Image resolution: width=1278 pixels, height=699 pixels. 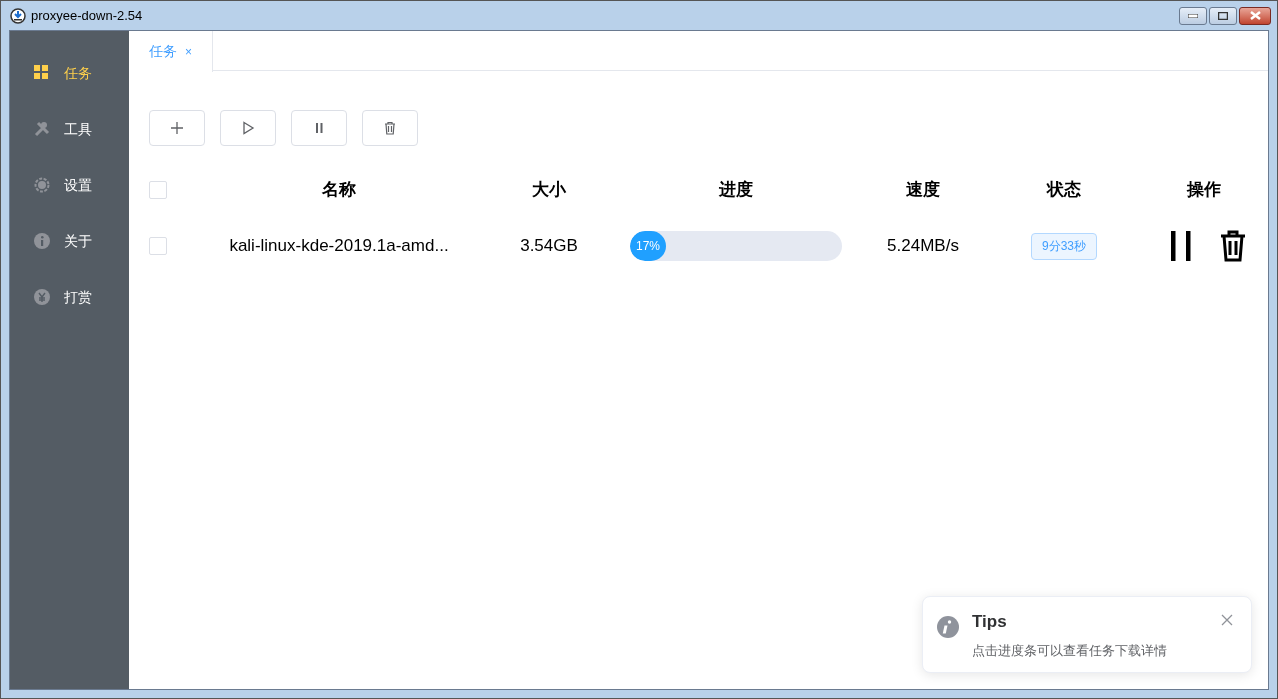 What do you see at coordinates (1181, 246) in the screenshot?
I see `pause-icon` at bounding box center [1181, 246].